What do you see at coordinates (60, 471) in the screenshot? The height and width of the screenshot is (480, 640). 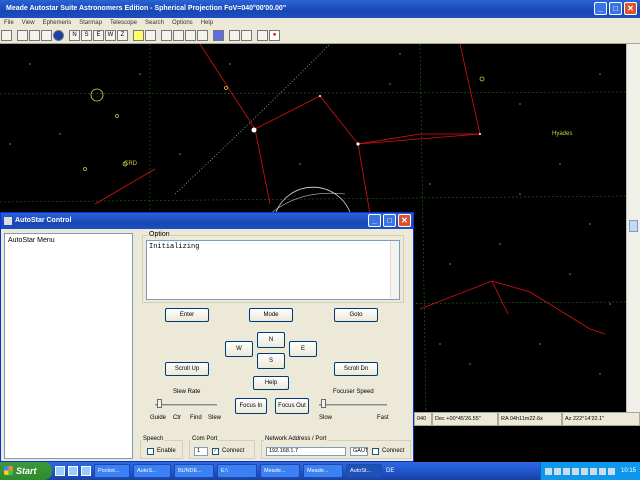 I see `quicklaunch-desktop-icon` at bounding box center [60, 471].